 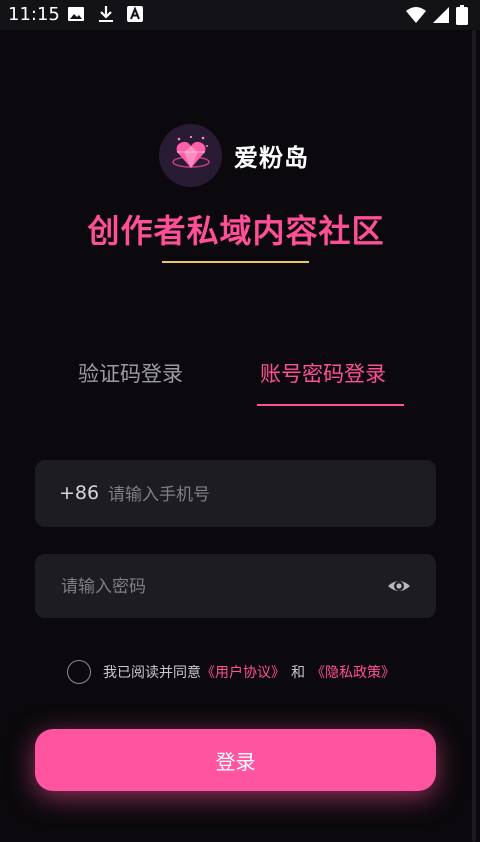 What do you see at coordinates (34, 14) in the screenshot?
I see `status-time: 11:15` at bounding box center [34, 14].